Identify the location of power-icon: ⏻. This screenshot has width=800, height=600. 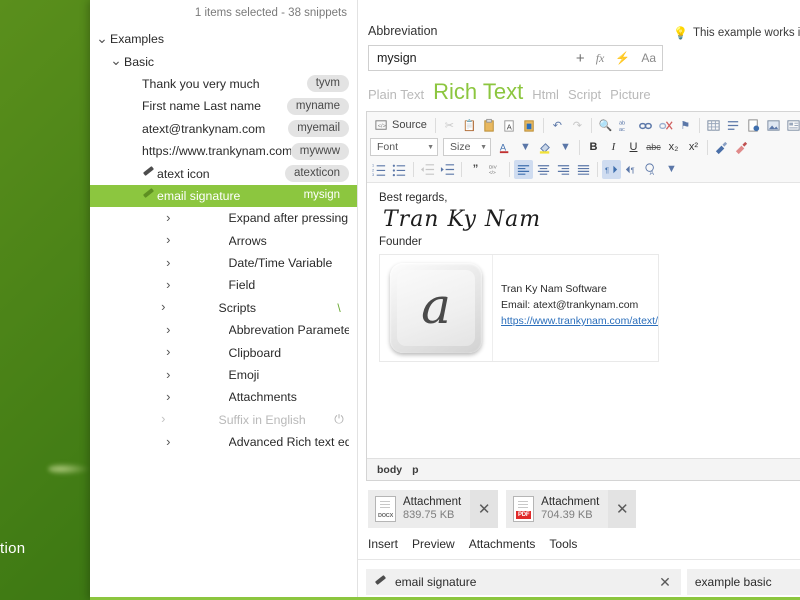
(339, 419).